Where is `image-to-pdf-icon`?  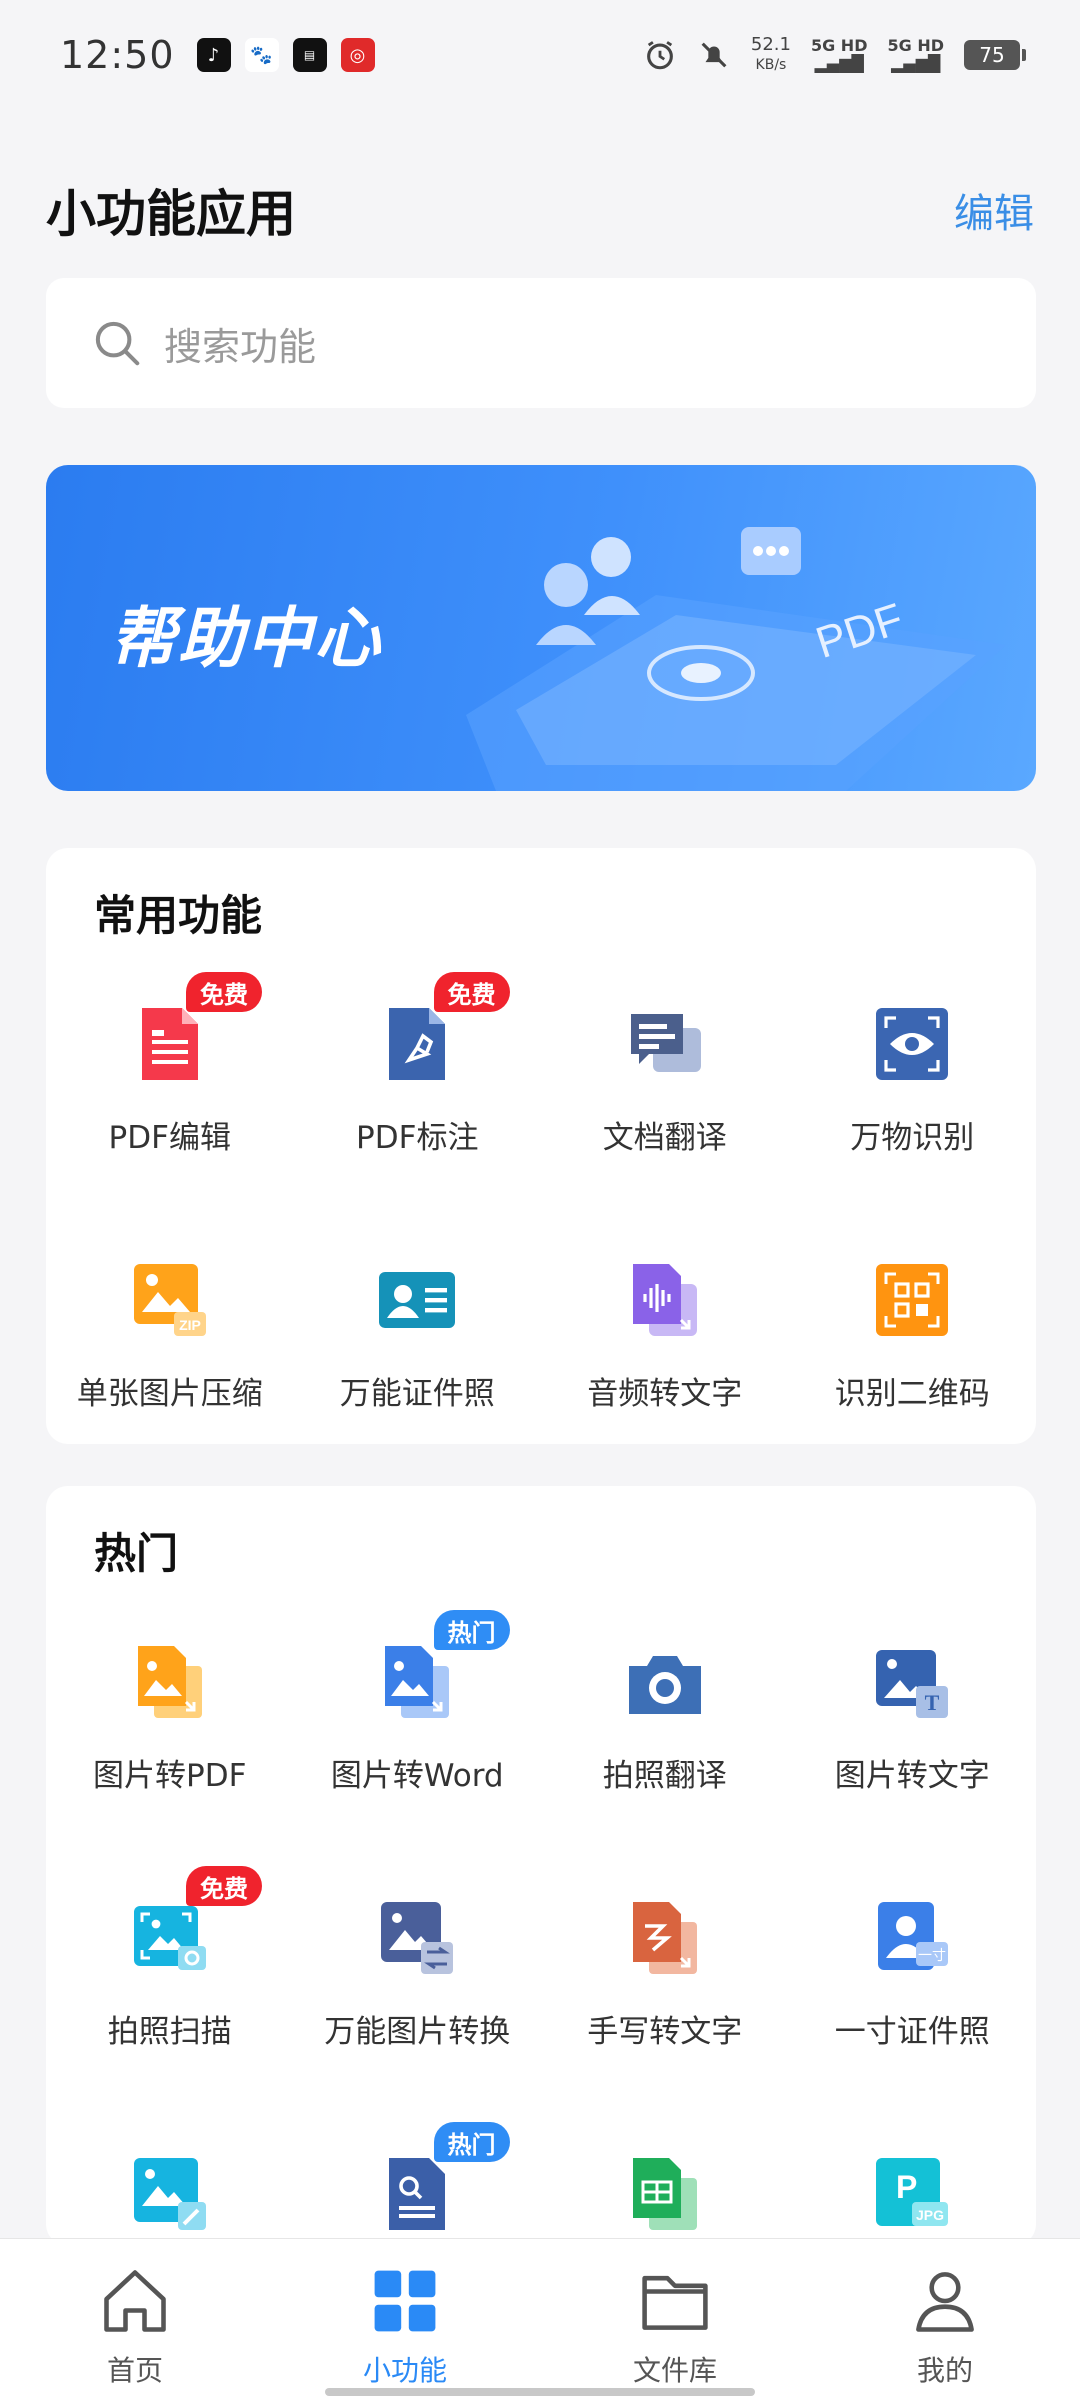 image-to-pdf-icon is located at coordinates (169, 1682).